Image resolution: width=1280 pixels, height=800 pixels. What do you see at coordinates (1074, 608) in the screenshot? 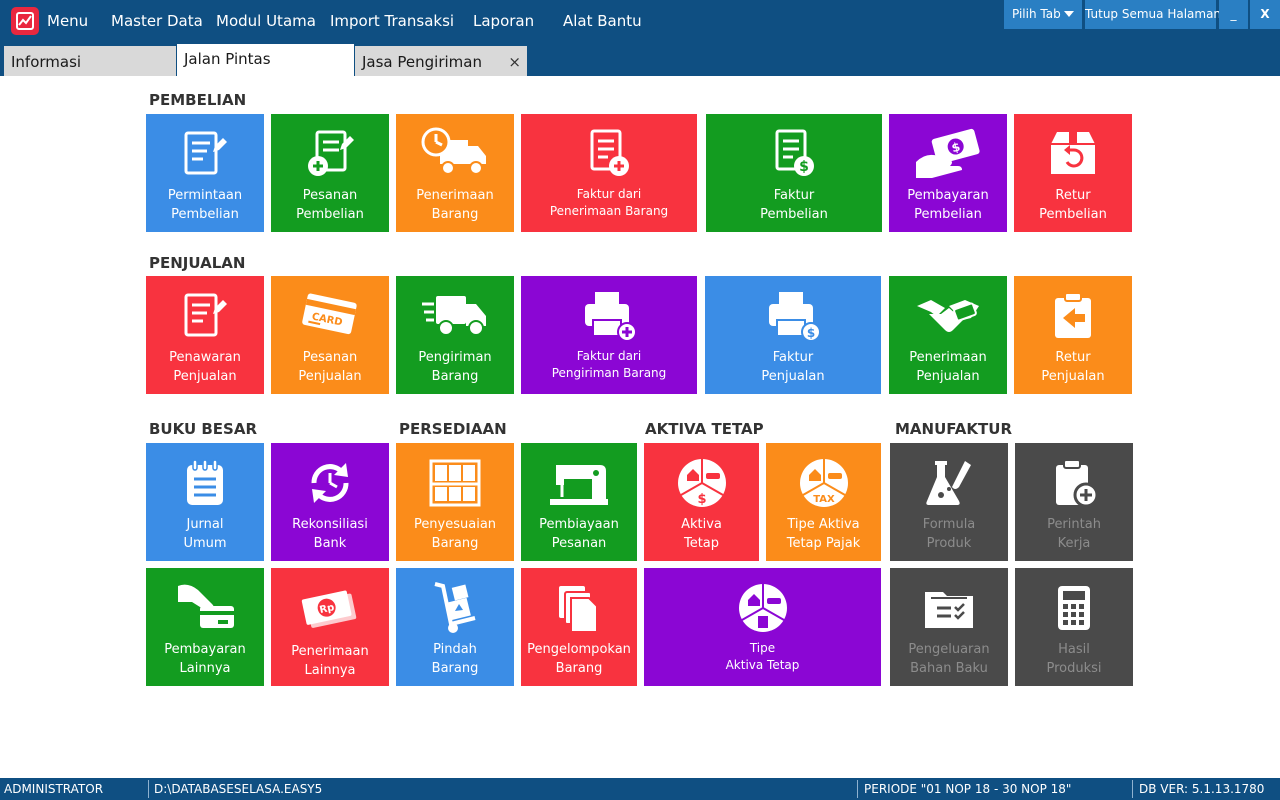
I see `calculator-icon` at bounding box center [1074, 608].